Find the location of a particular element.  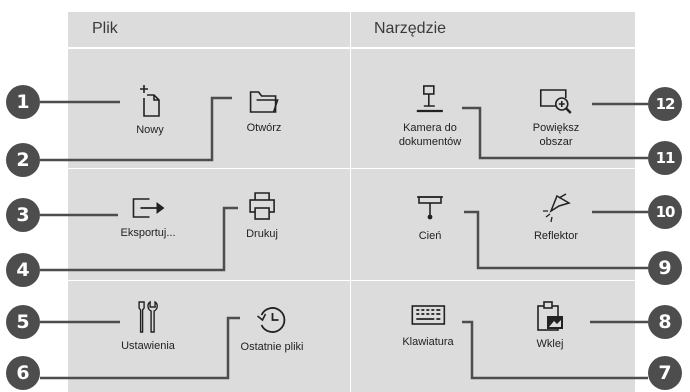

callout-badge-10: 10 is located at coordinates (665, 212).